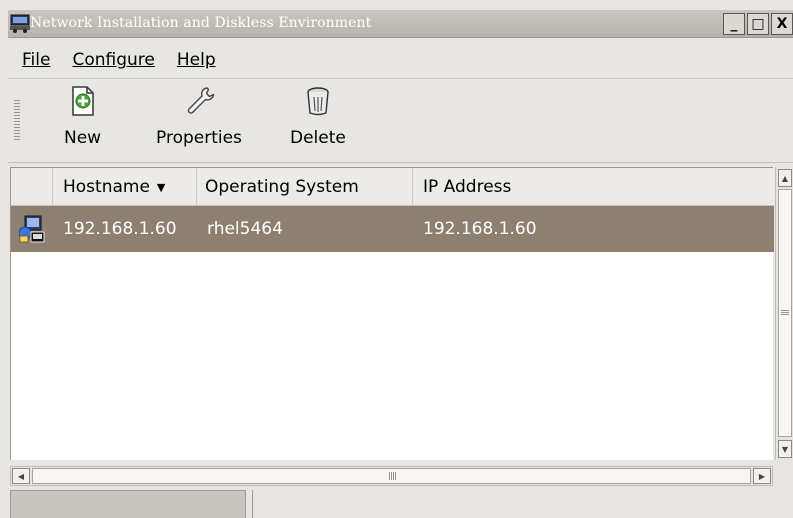 The image size is (793, 518). I want to click on scroll-right-button: ▶, so click(762, 476).